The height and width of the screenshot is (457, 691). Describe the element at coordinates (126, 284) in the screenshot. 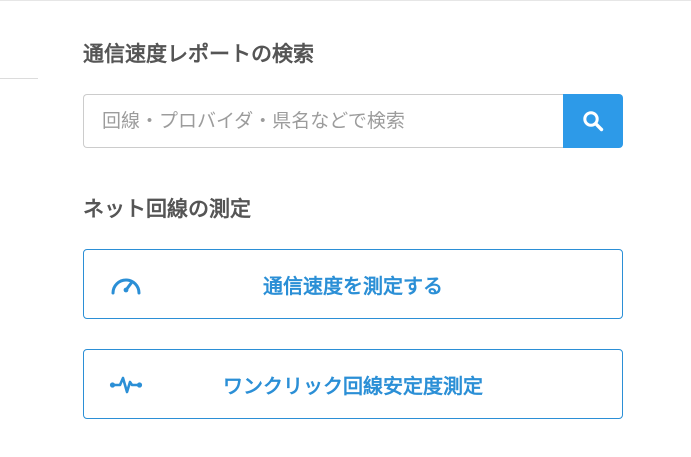

I see `speedometer-icon` at that location.